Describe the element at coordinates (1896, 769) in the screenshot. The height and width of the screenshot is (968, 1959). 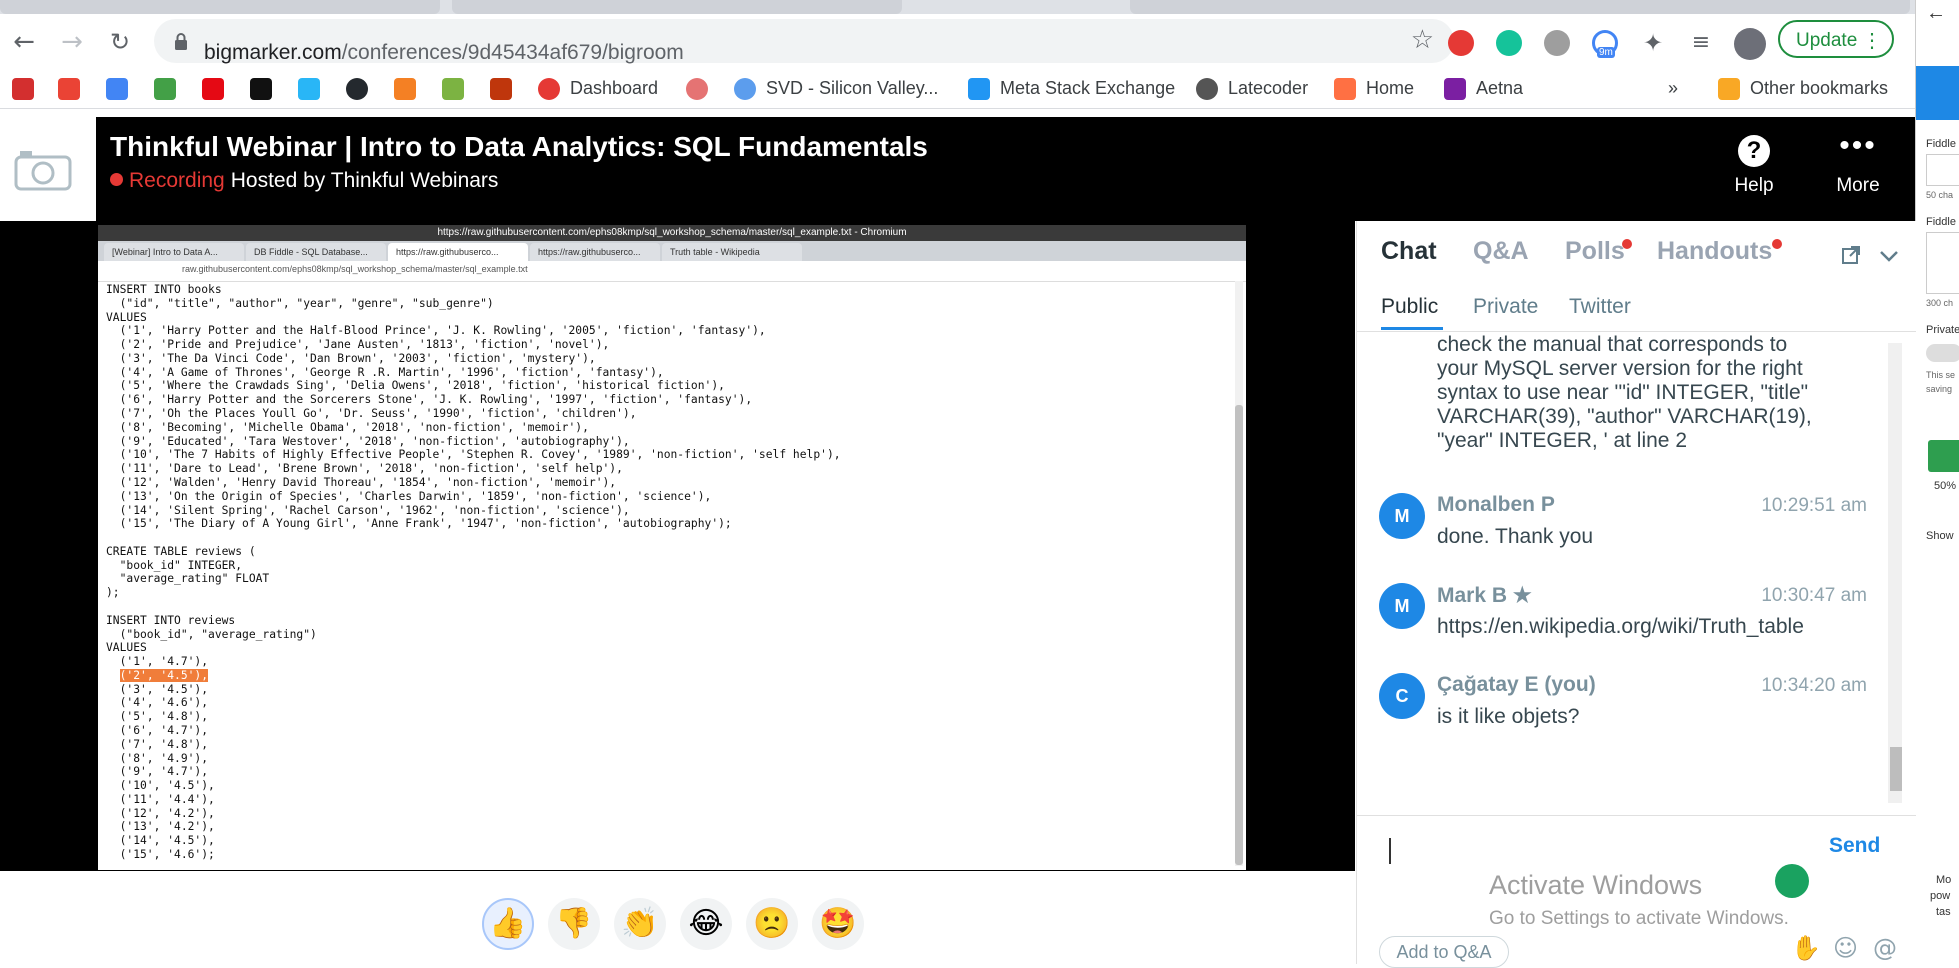
I see `chat-scrollbar-thumb` at that location.